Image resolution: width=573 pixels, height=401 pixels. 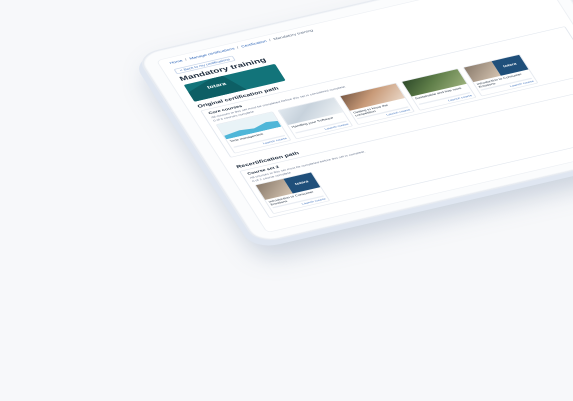 What do you see at coordinates (176, 62) in the screenshot?
I see `breadcrumb-item-home: Home` at bounding box center [176, 62].